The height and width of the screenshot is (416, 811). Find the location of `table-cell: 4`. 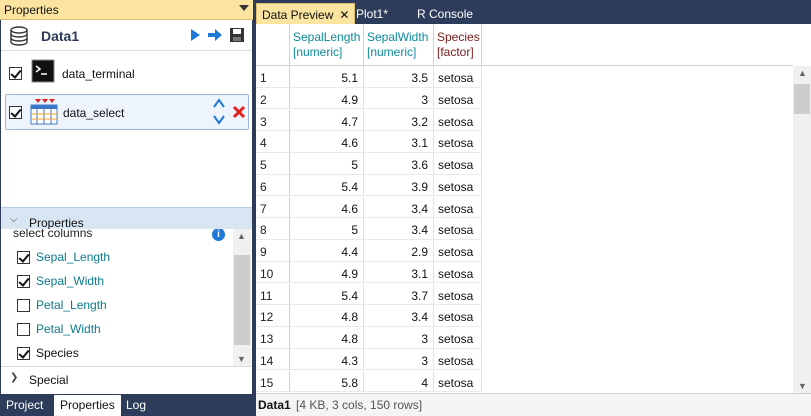

table-cell: 4 is located at coordinates (399, 381).